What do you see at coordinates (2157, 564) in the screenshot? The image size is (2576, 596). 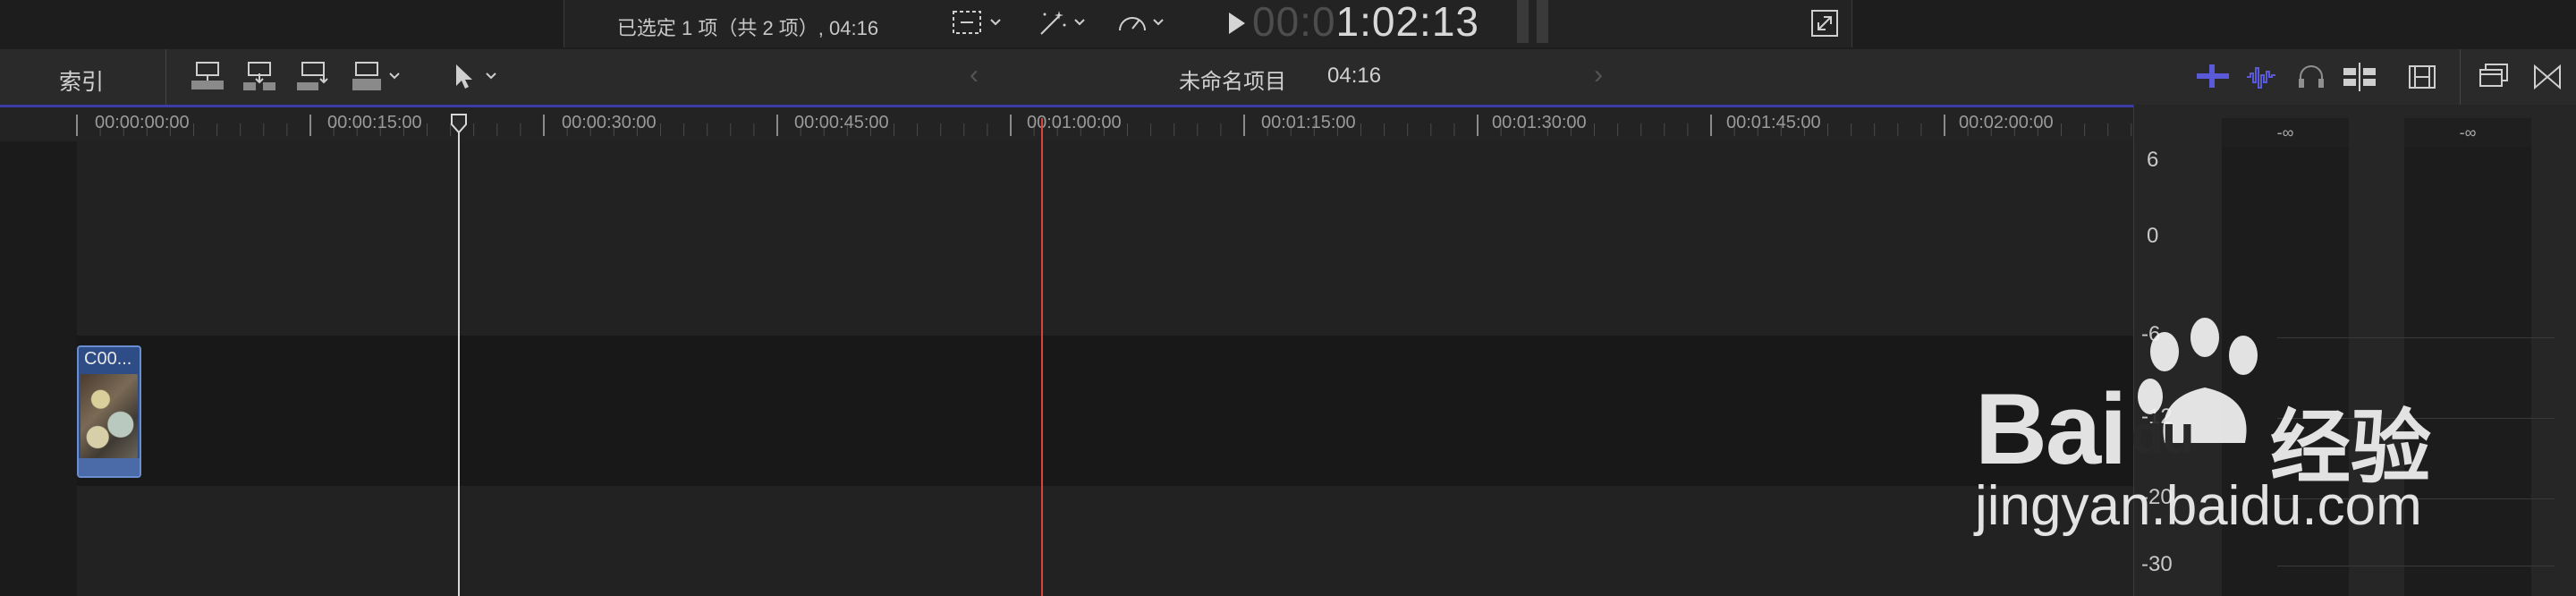 I see `meter-scale-label: -30` at bounding box center [2157, 564].